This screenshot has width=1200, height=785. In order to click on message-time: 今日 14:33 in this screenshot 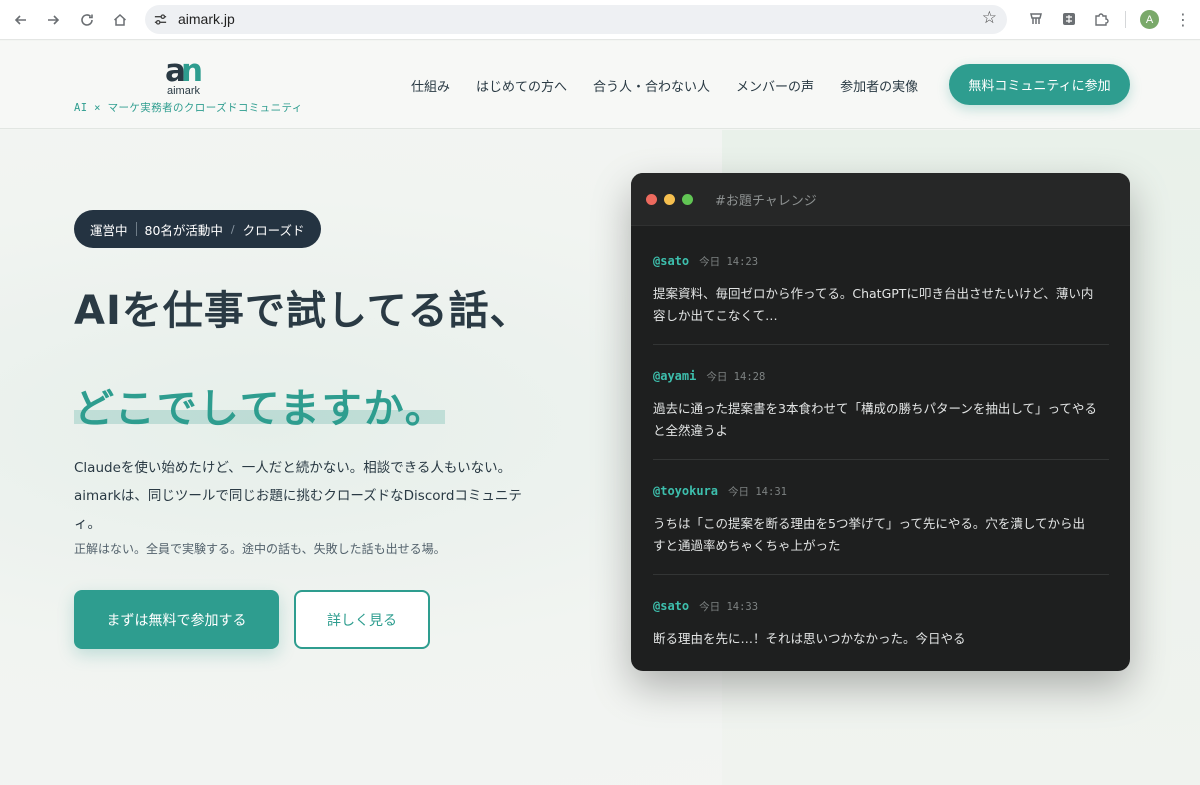, I will do `click(729, 607)`.